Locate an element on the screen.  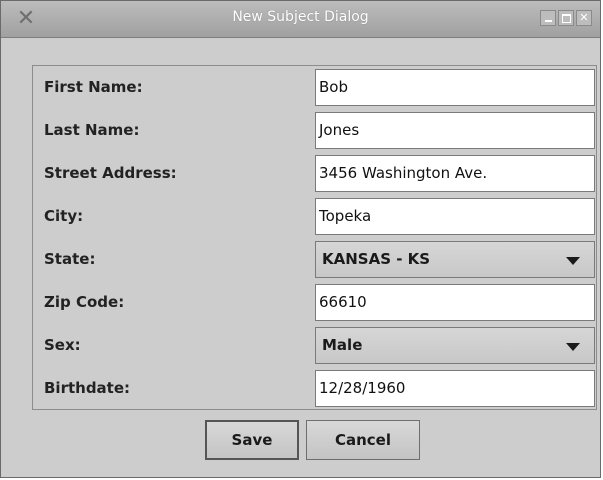
birthdate-field: 12/28/1960 is located at coordinates (455, 388).